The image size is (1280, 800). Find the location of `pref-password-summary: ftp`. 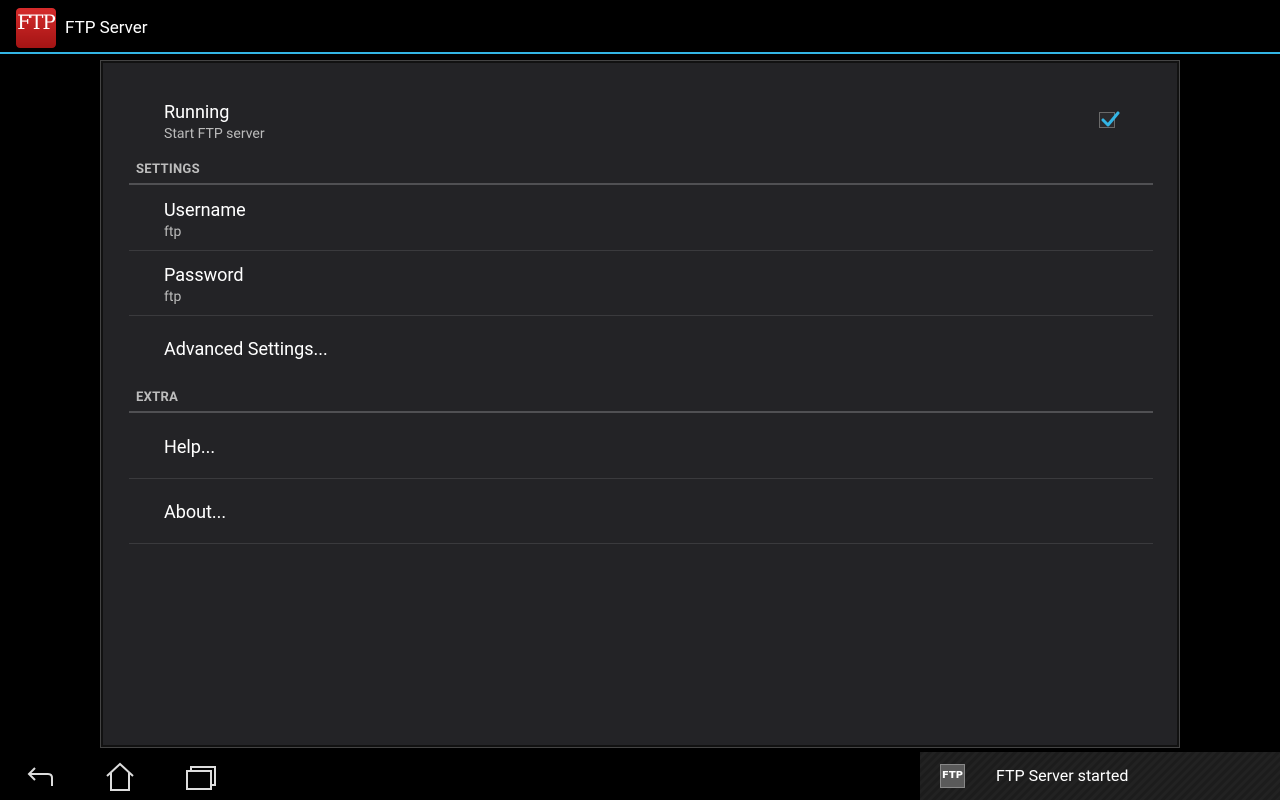

pref-password-summary: ftp is located at coordinates (173, 297).